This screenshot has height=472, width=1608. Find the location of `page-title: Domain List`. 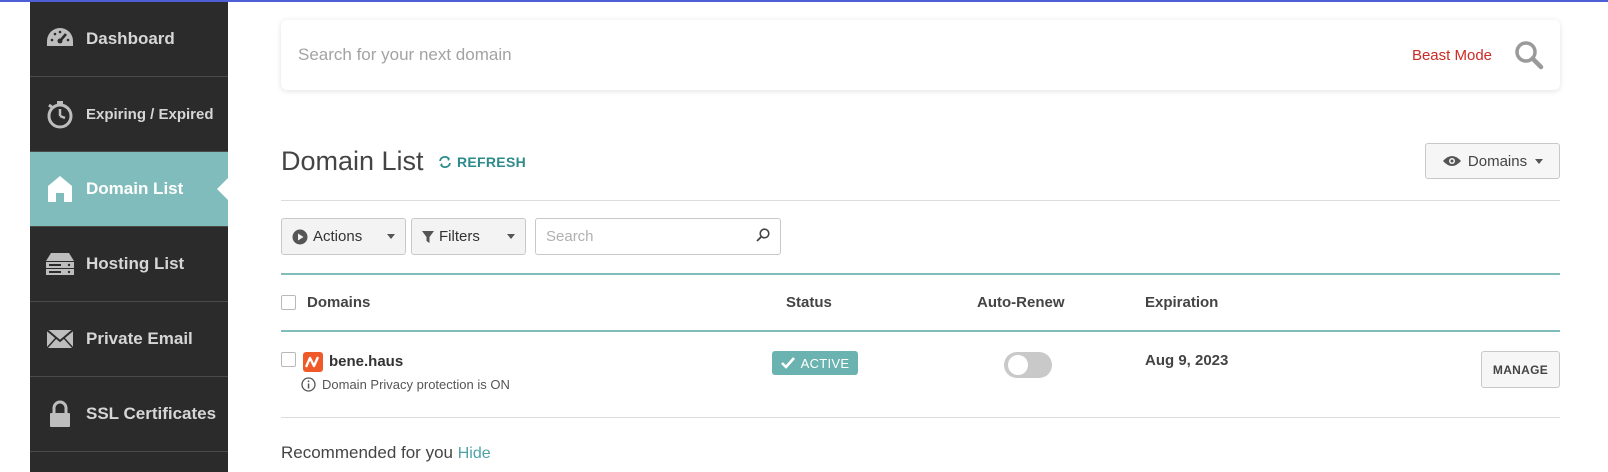

page-title: Domain List is located at coordinates (352, 161).